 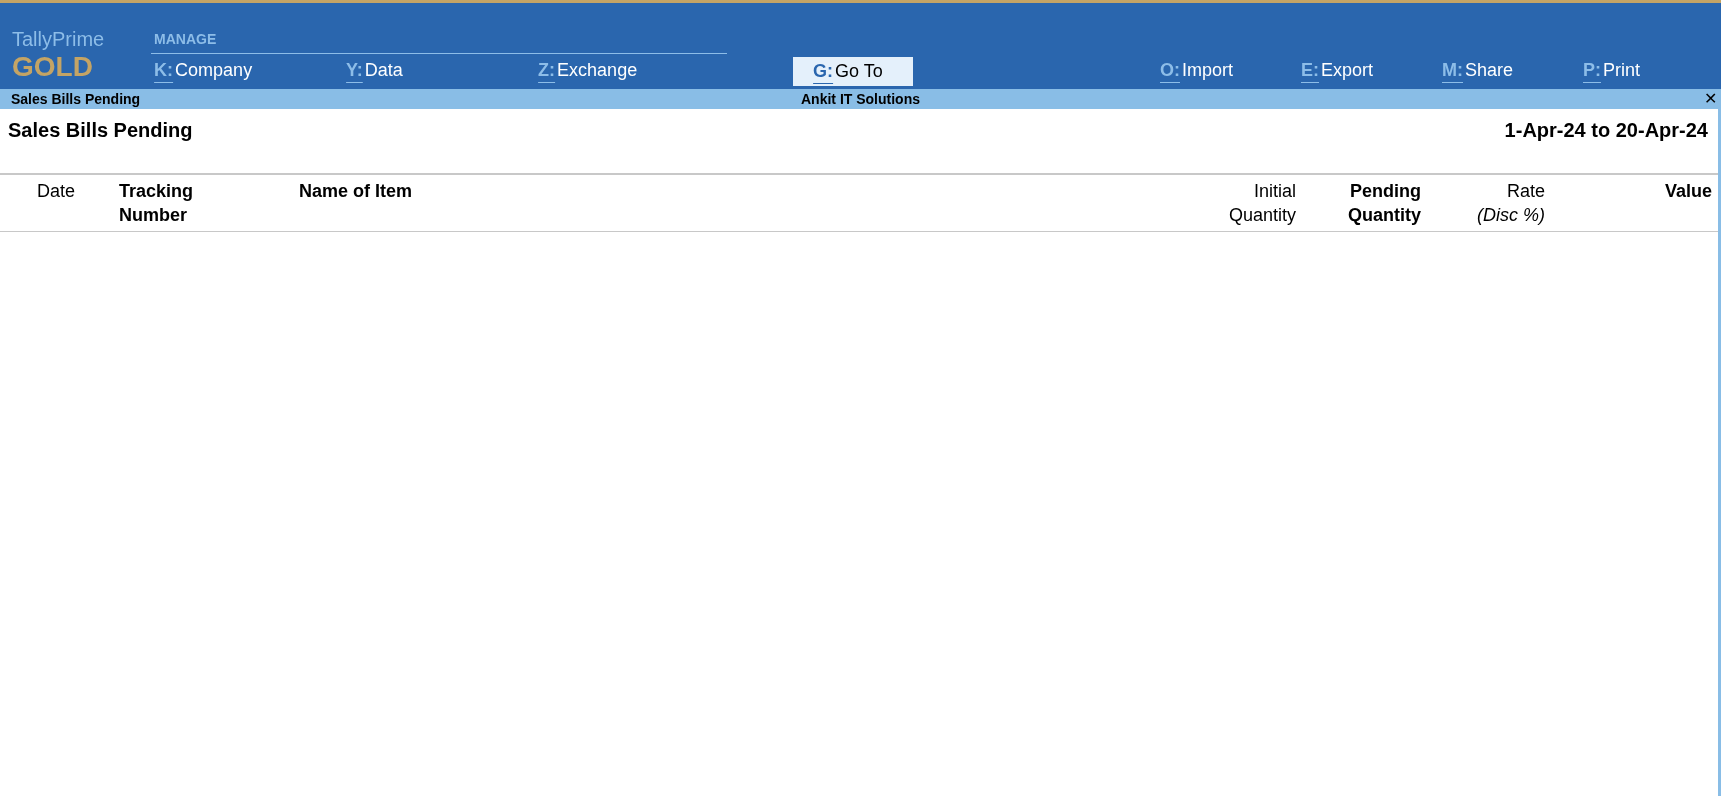 What do you see at coordinates (1385, 191) in the screenshot?
I see `column-header: Pending` at bounding box center [1385, 191].